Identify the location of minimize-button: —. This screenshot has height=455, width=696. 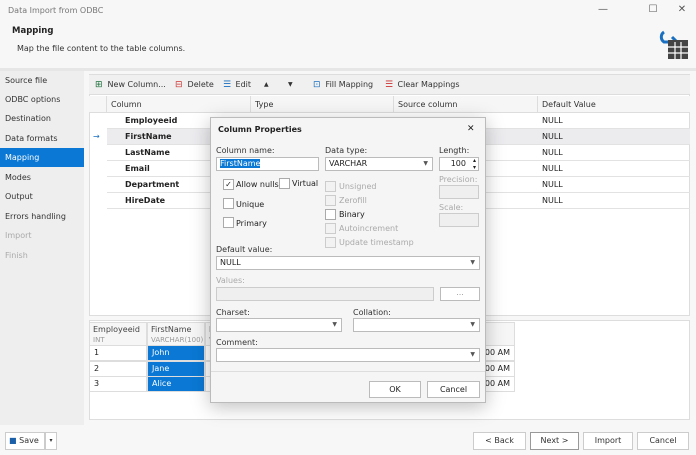
(603, 9).